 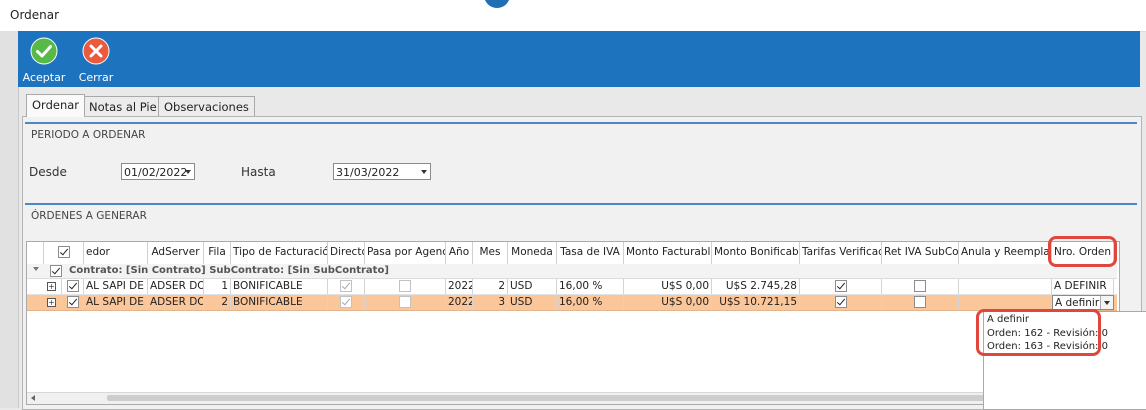 I want to click on header-proveedor: edor, so click(x=116, y=253).